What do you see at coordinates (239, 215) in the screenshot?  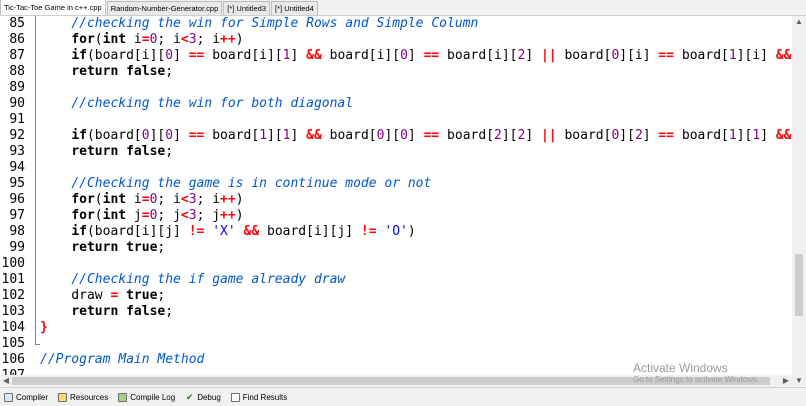 I see `code-token: )` at bounding box center [239, 215].